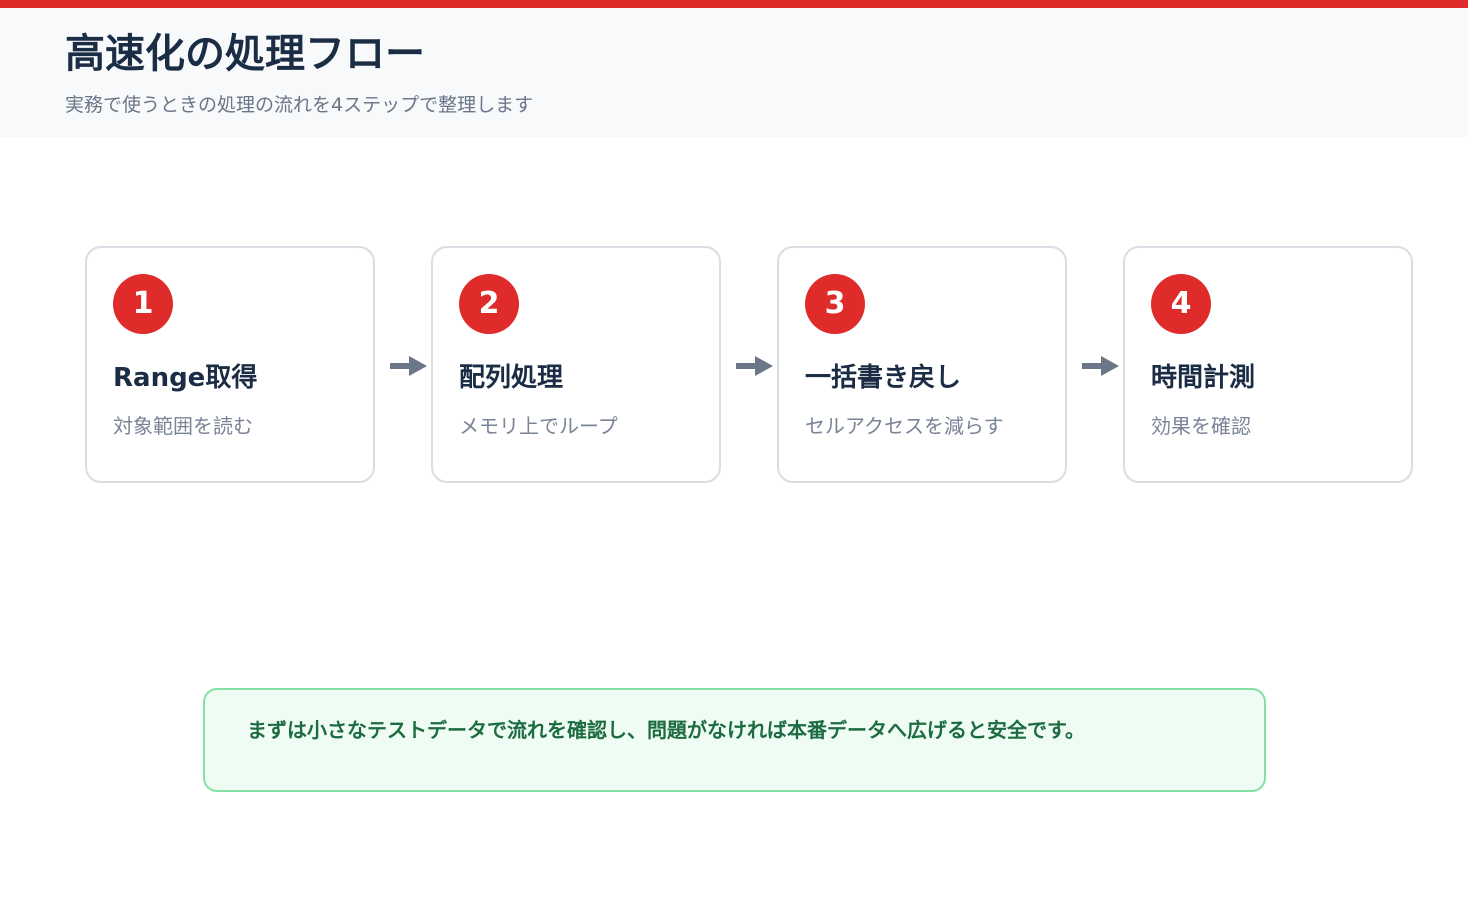 The height and width of the screenshot is (900, 1468). What do you see at coordinates (835, 304) in the screenshot?
I see `step-number-badge: 3` at bounding box center [835, 304].